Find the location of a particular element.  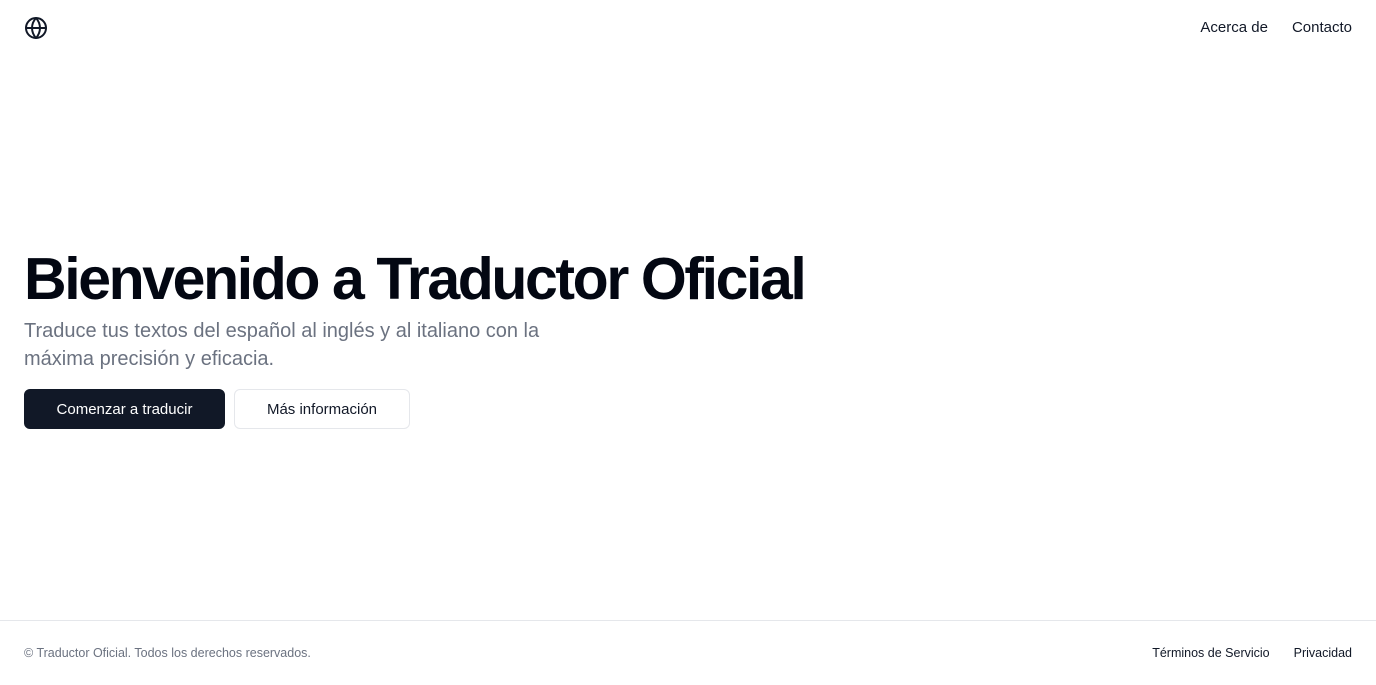

footer-link-privacy: Privacidad is located at coordinates (1323, 653).